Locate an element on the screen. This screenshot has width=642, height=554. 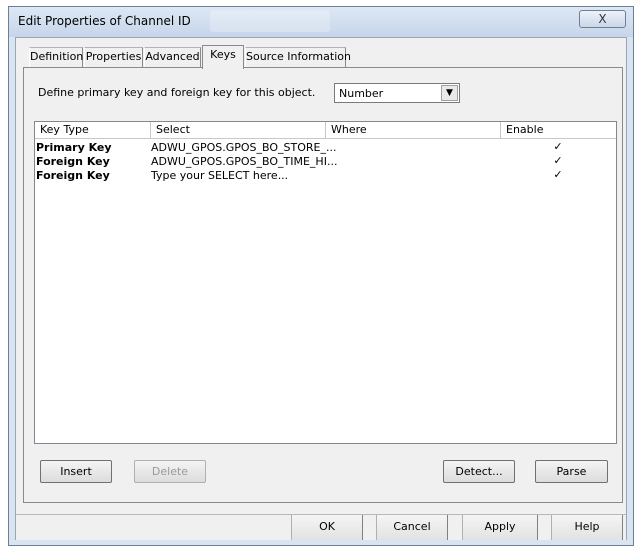
chevron-down-icon: ▼ is located at coordinates (449, 93).